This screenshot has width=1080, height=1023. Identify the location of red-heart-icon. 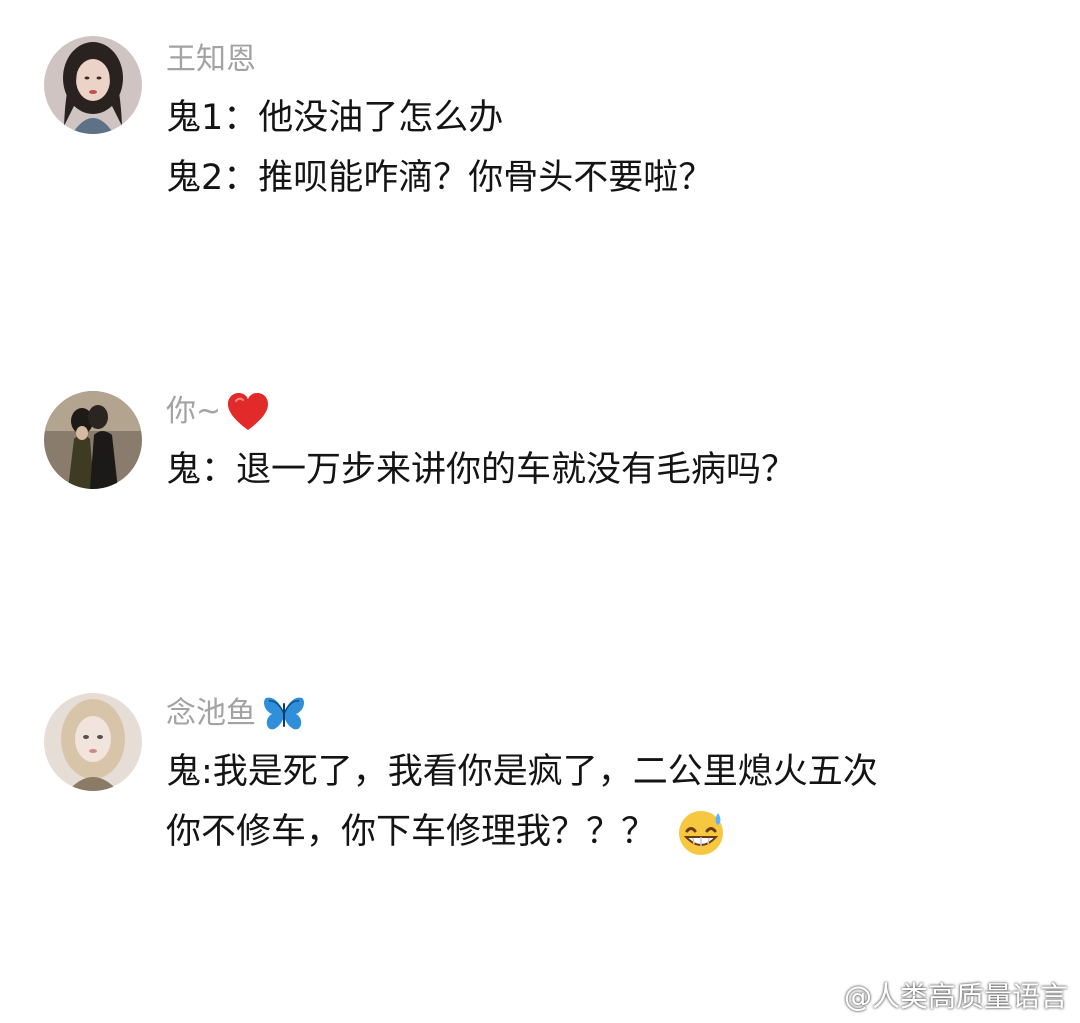
(248, 412).